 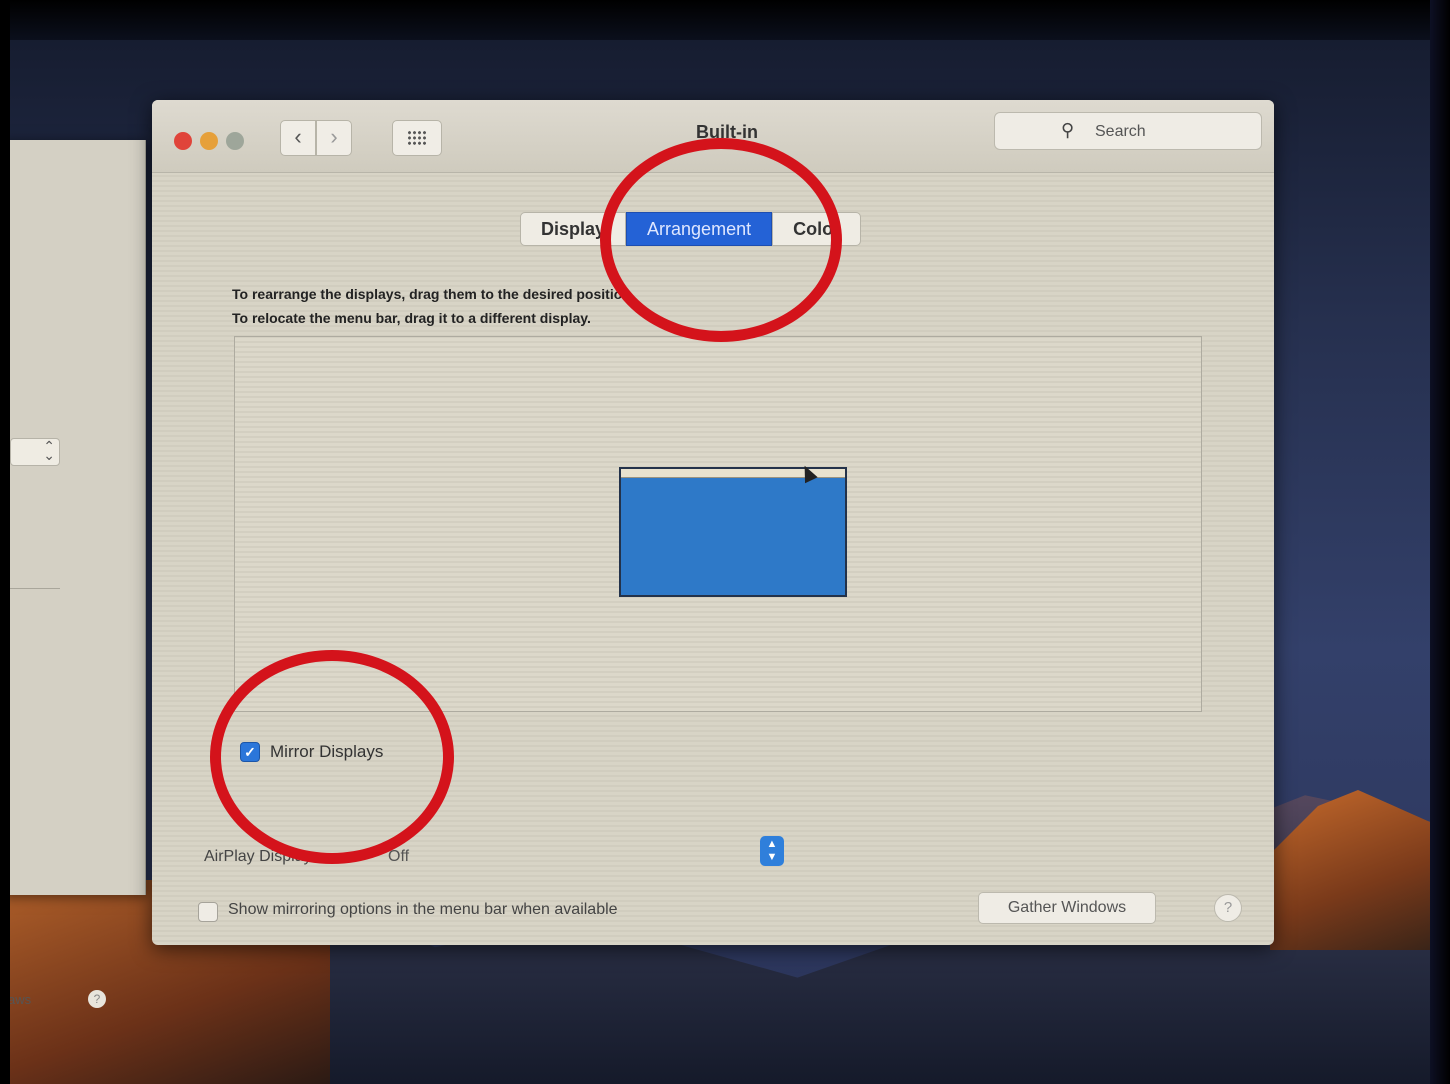 I want to click on airplay-popup-arrows-icon: ▲ ▼, so click(x=772, y=851).